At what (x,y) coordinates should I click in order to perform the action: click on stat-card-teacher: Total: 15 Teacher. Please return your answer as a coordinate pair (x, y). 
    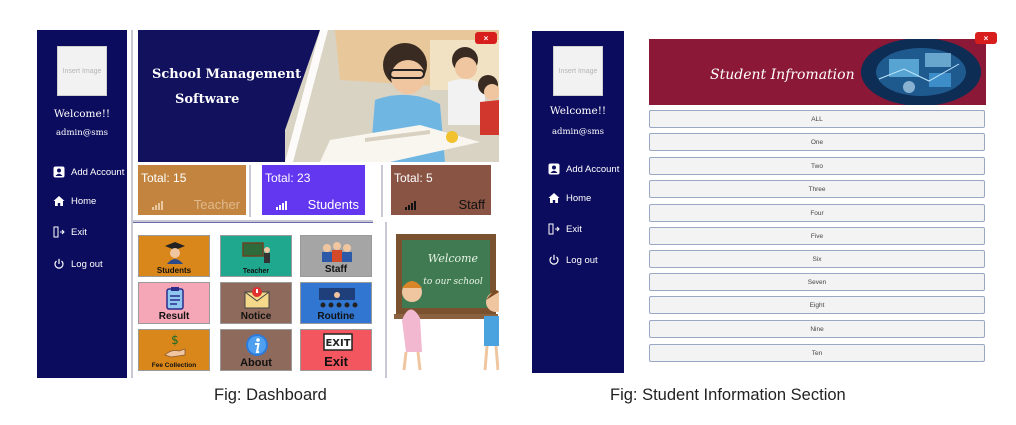
    Looking at the image, I should click on (192, 190).